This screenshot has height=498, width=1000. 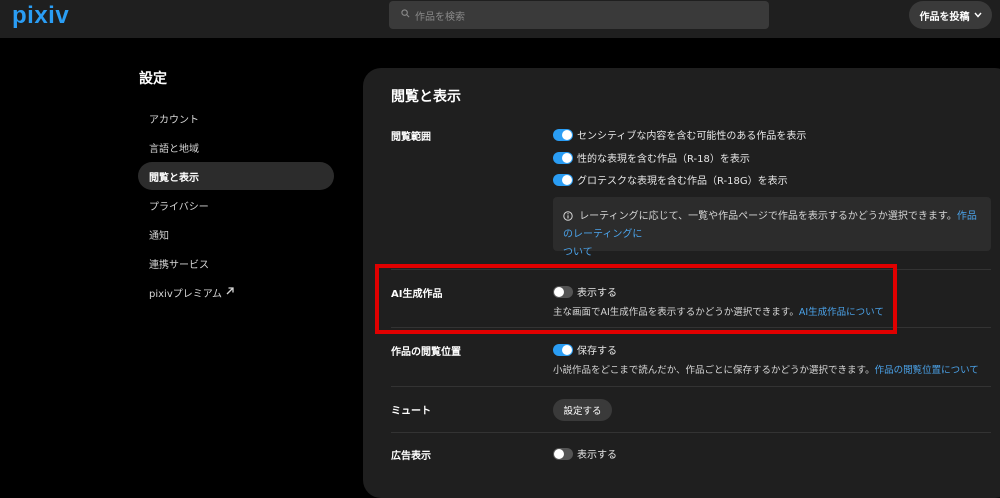 I want to click on info-icon, so click(x=571, y=216).